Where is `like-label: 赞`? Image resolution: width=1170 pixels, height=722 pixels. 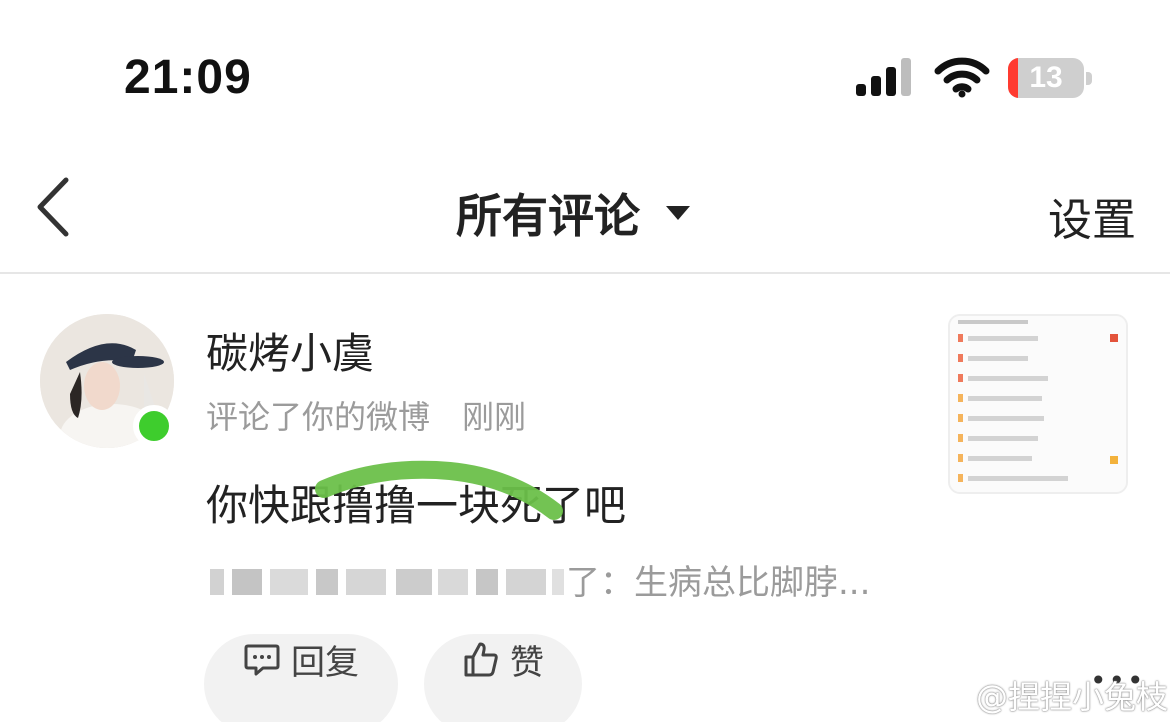
like-label: 赞 is located at coordinates (527, 662).